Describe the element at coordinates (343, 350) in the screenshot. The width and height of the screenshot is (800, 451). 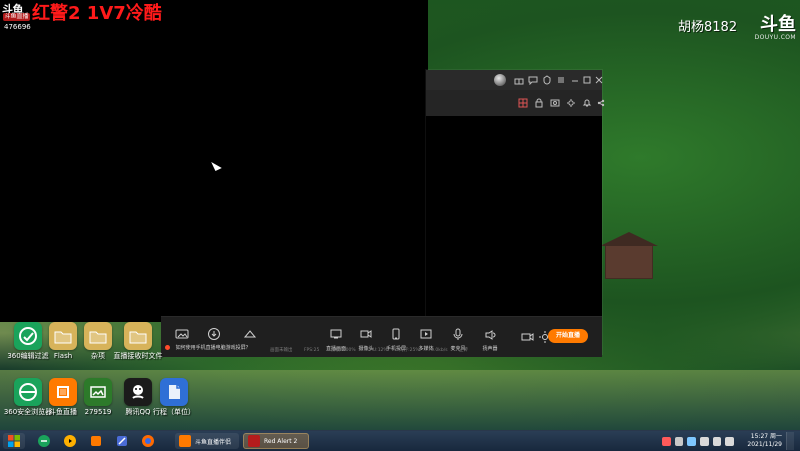
I see `status-item: 丢帧:0.00%` at that location.